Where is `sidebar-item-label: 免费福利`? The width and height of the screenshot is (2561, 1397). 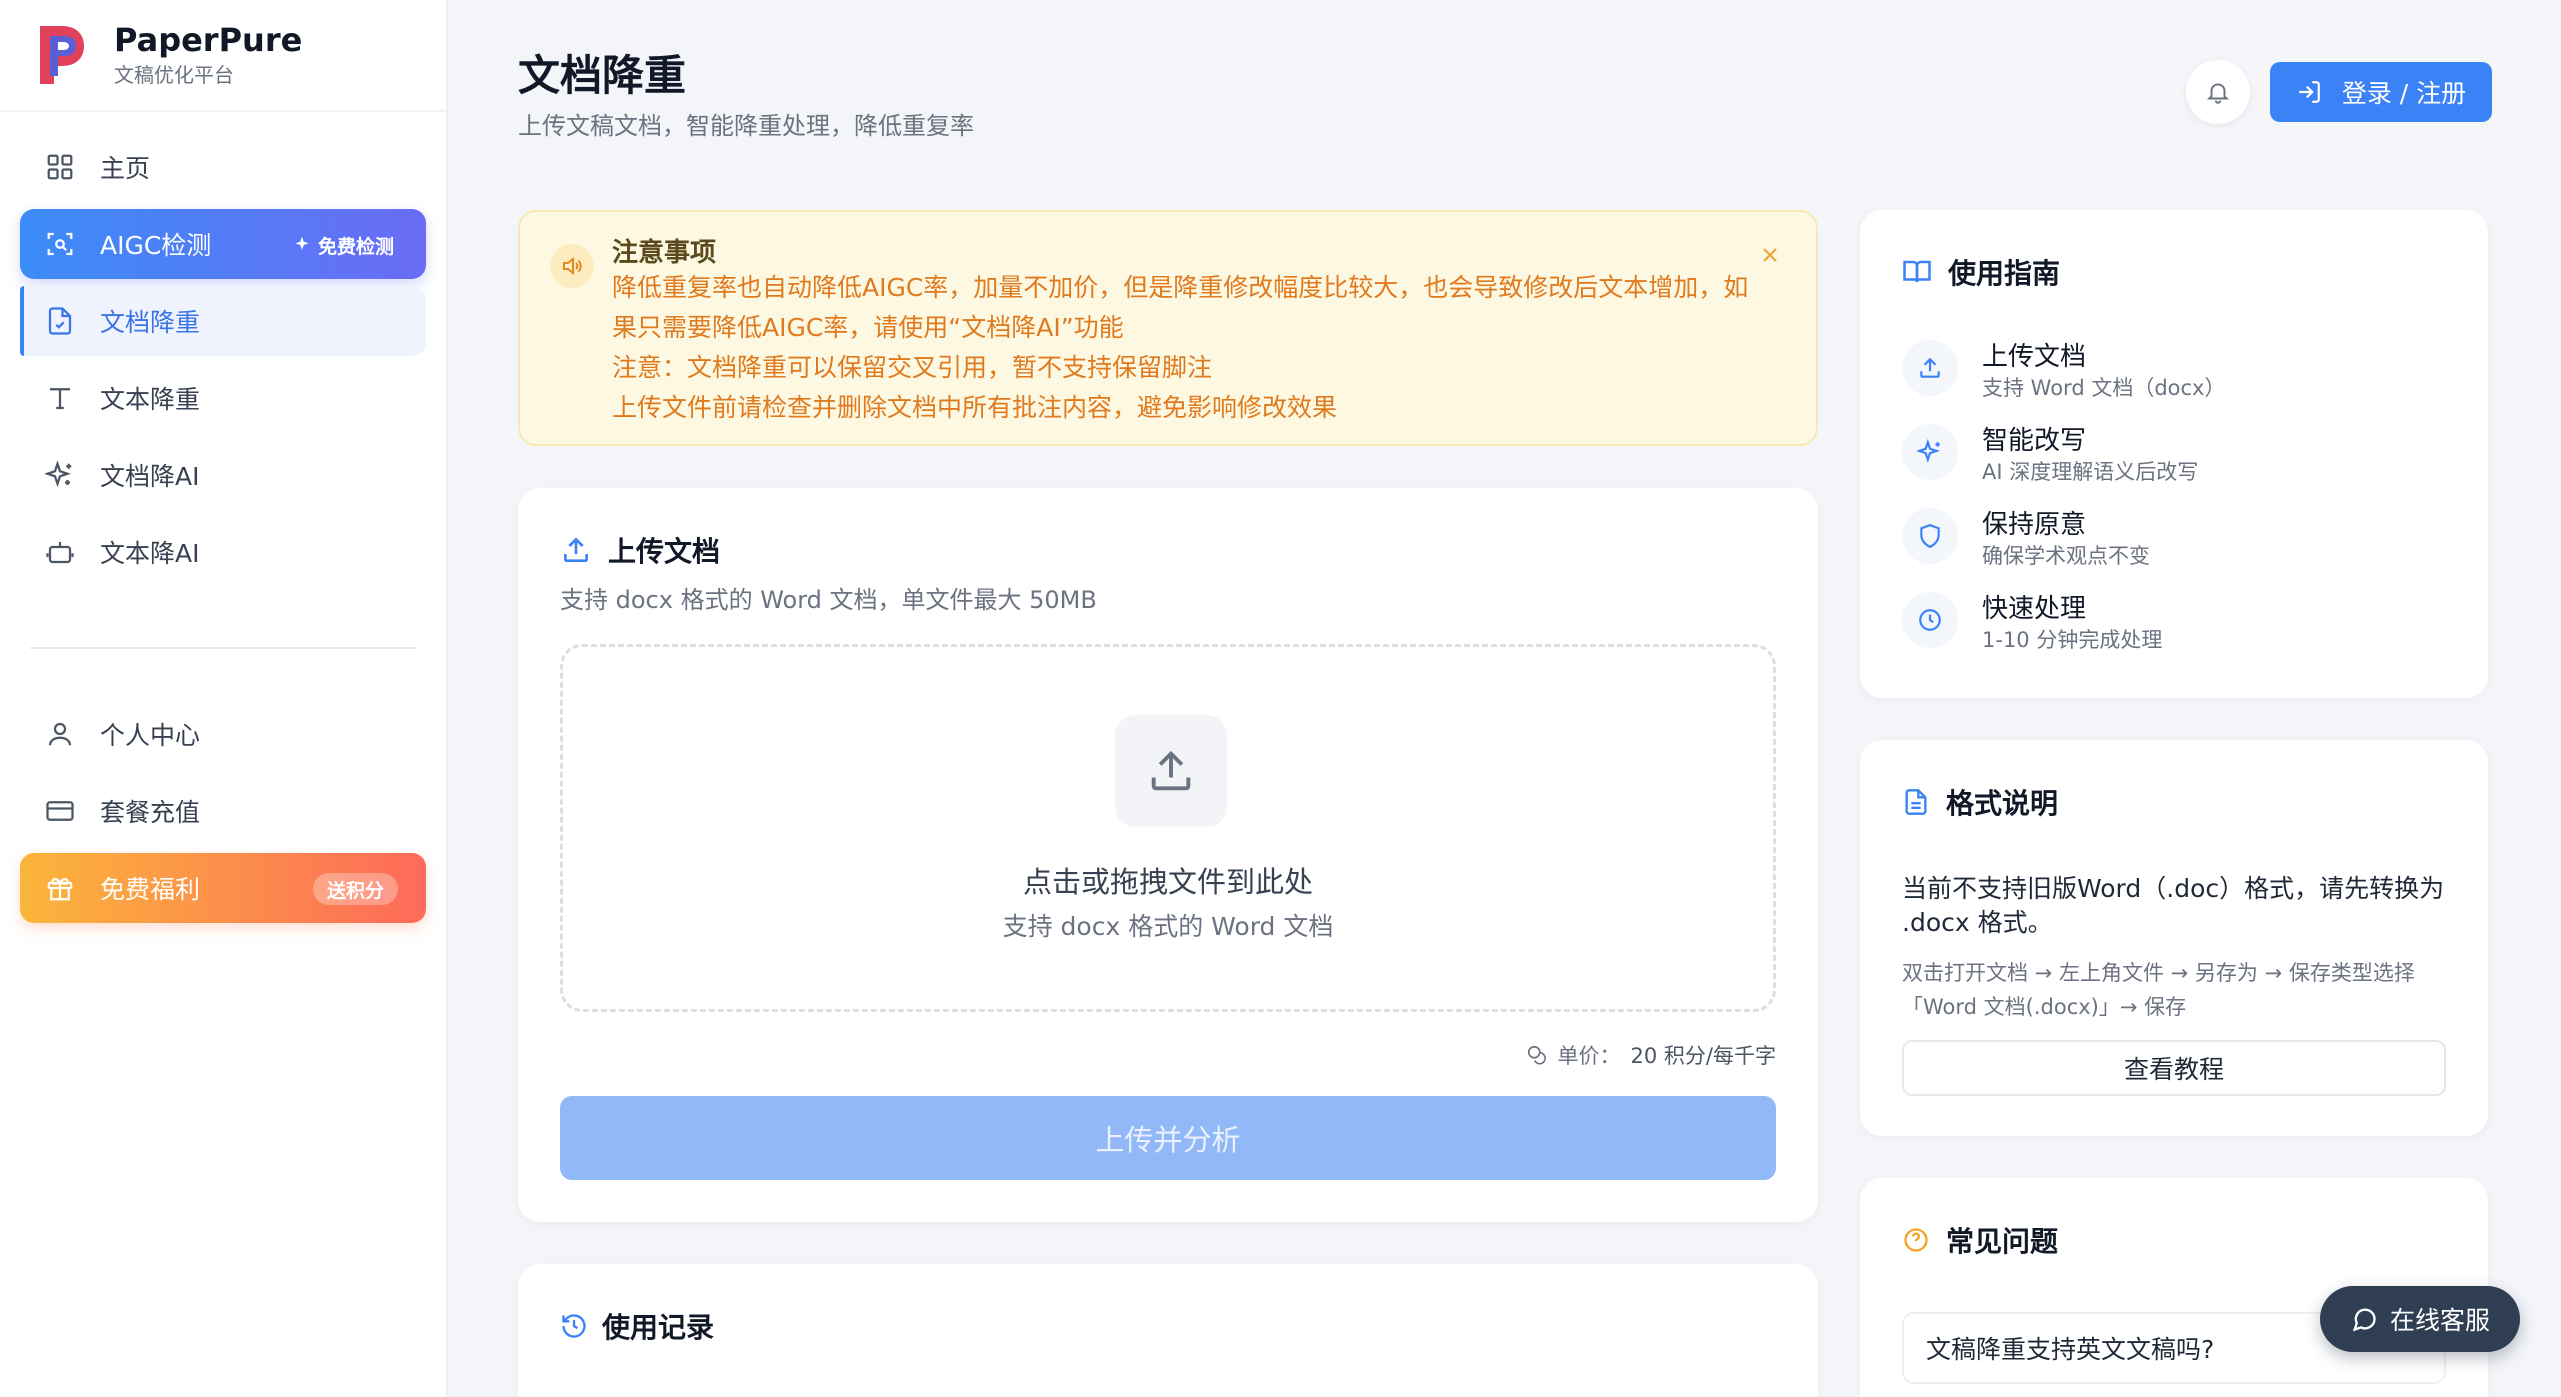 sidebar-item-label: 免费福利 is located at coordinates (150, 889).